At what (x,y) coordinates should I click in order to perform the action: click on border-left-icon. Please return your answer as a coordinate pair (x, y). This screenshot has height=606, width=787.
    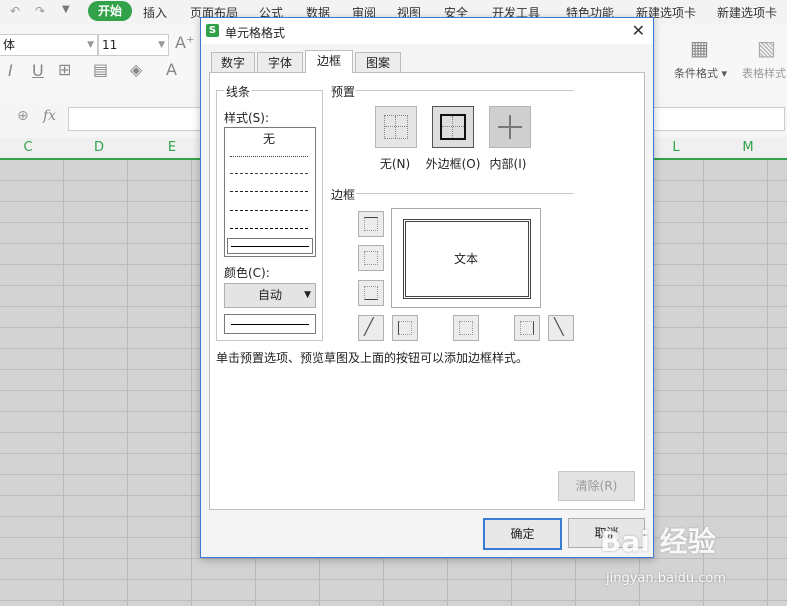
    Looking at the image, I should click on (405, 328).